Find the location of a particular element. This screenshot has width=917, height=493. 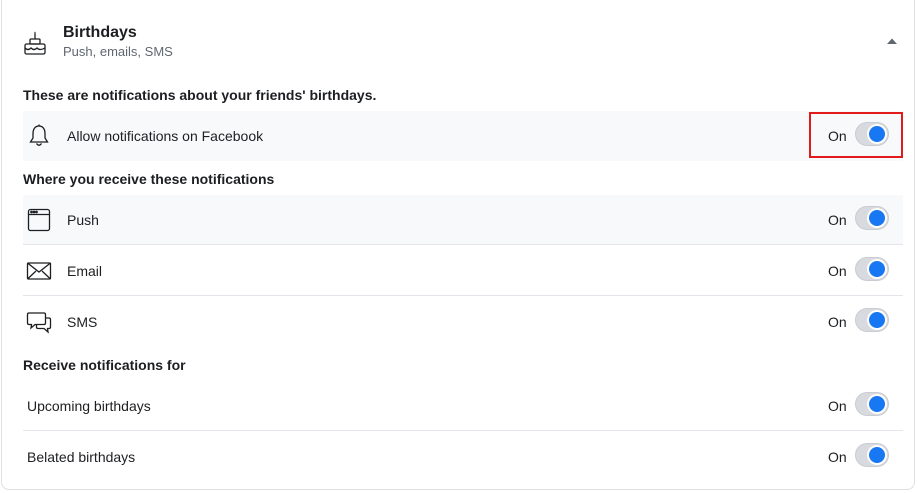

push-label: Push is located at coordinates (83, 220).